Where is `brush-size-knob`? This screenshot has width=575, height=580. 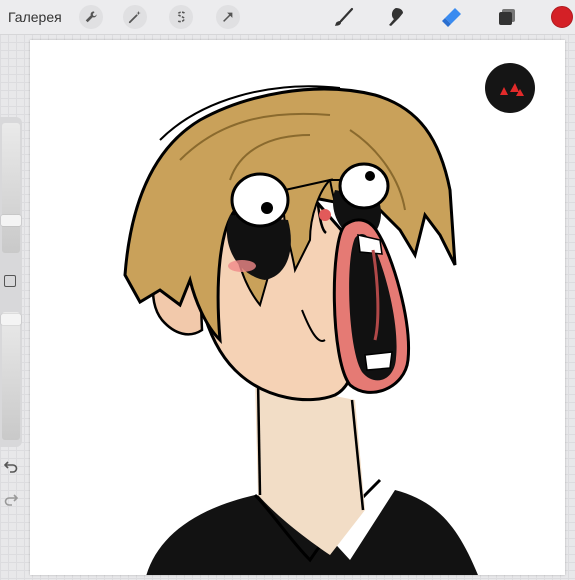
brush-size-knob is located at coordinates (11, 220).